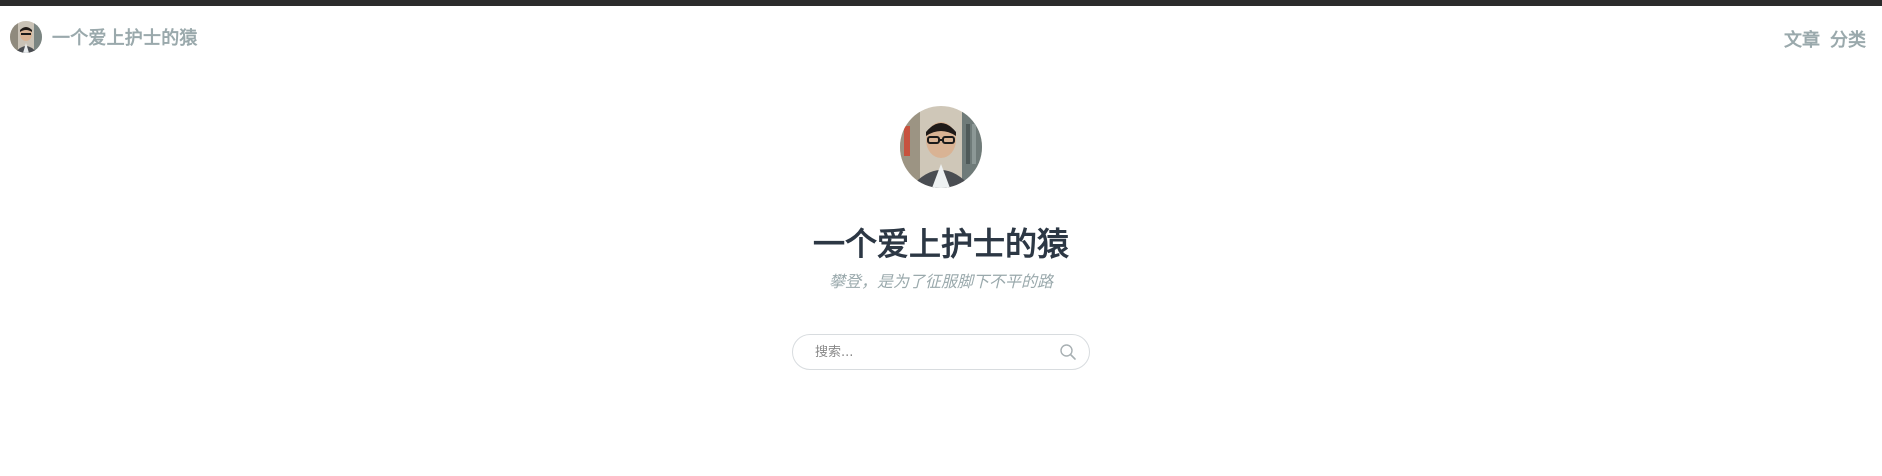 This screenshot has width=1882, height=476. Describe the element at coordinates (940, 244) in the screenshot. I see `site-title: 一个爱上护士的猿` at that location.